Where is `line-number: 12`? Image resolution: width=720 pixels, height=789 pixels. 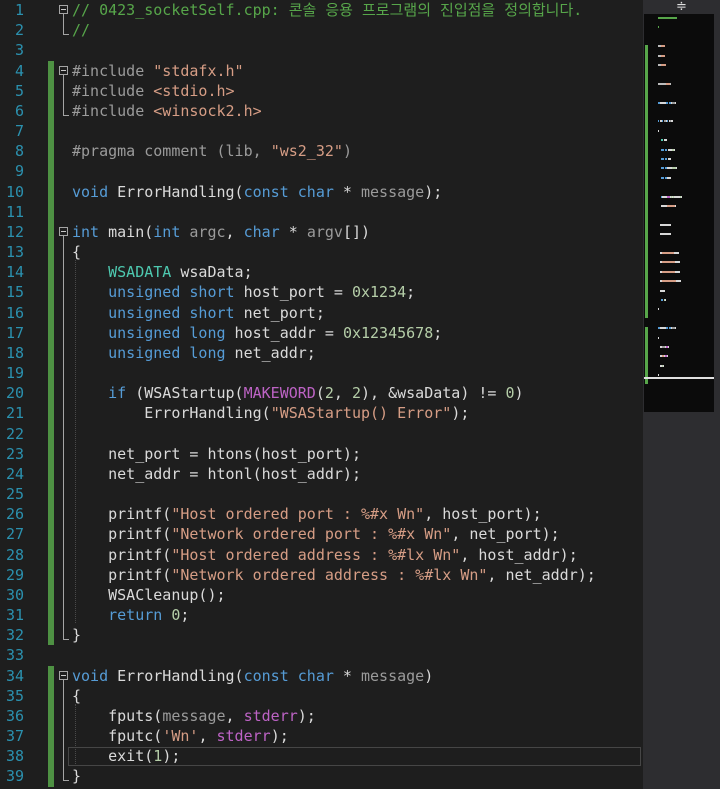
line-number: 12 is located at coordinates (14, 231).